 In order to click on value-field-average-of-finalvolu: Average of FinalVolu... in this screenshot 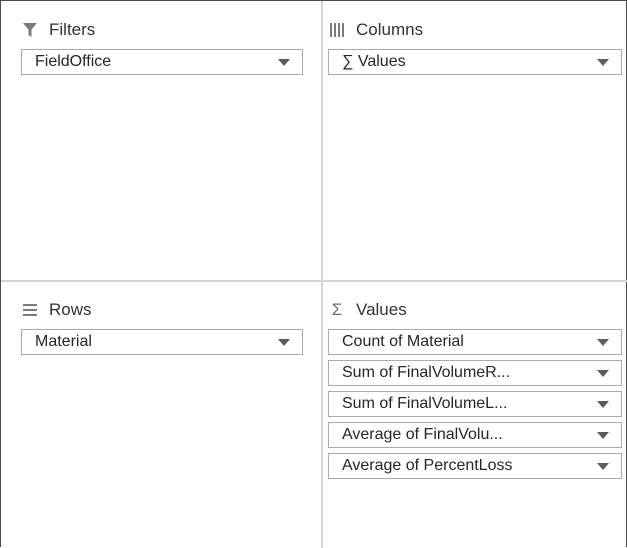, I will do `click(475, 435)`.